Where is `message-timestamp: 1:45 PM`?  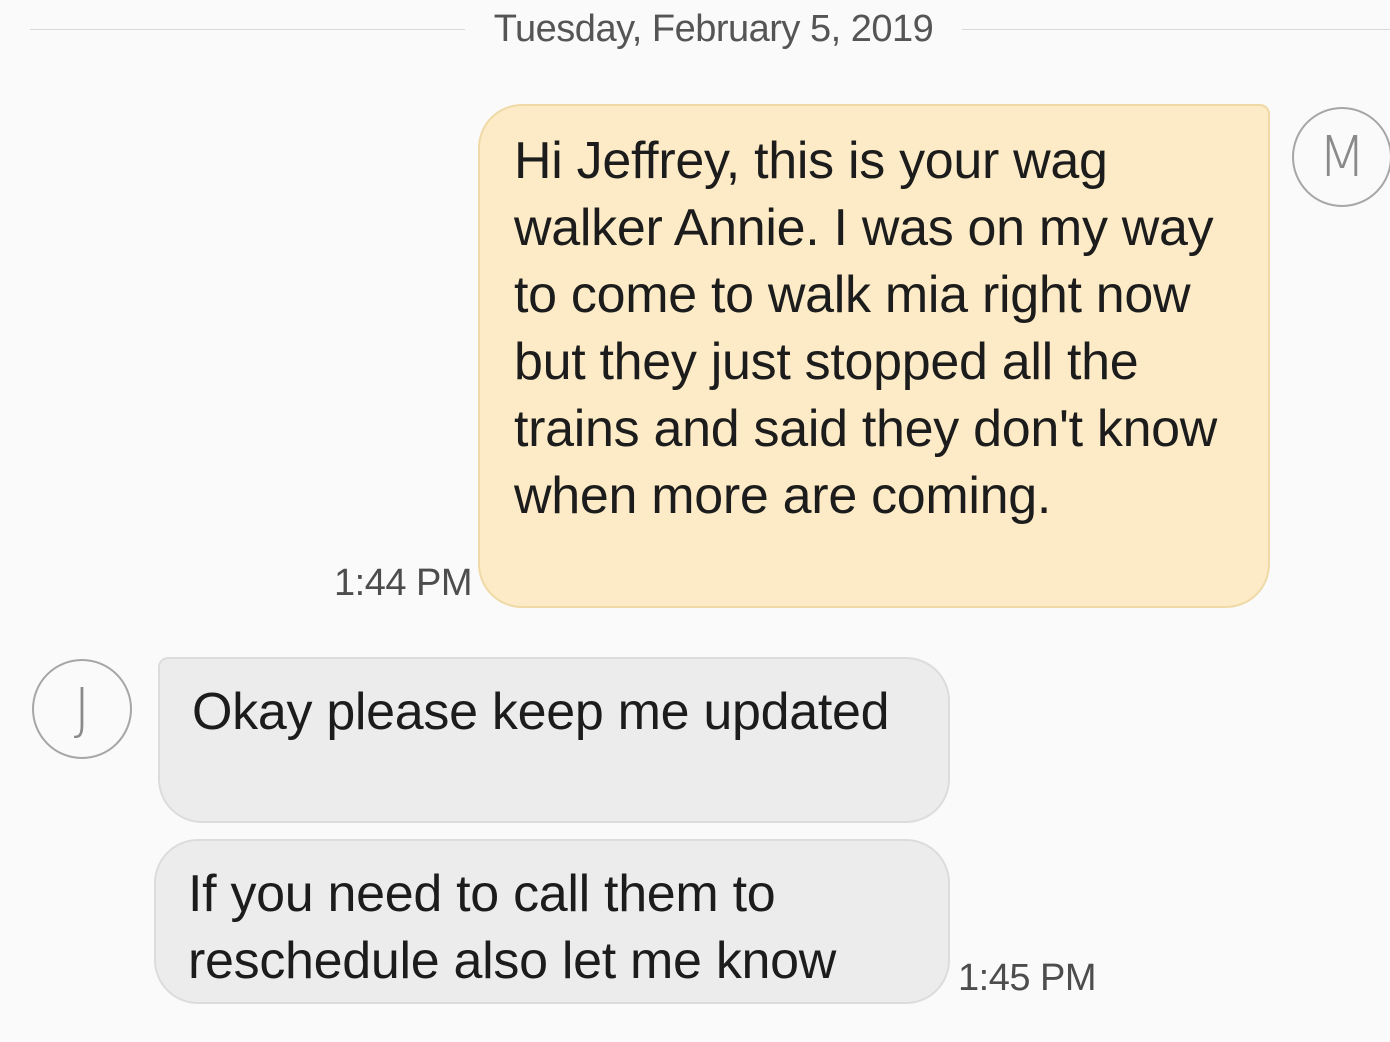 message-timestamp: 1:45 PM is located at coordinates (1027, 978).